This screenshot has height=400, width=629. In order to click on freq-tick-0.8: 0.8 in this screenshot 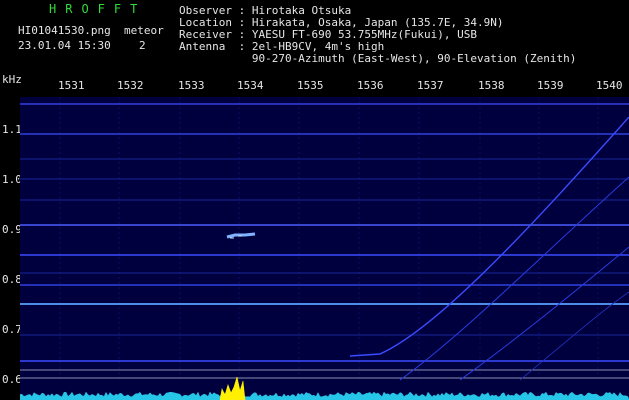, I will do `click(12, 279)`.